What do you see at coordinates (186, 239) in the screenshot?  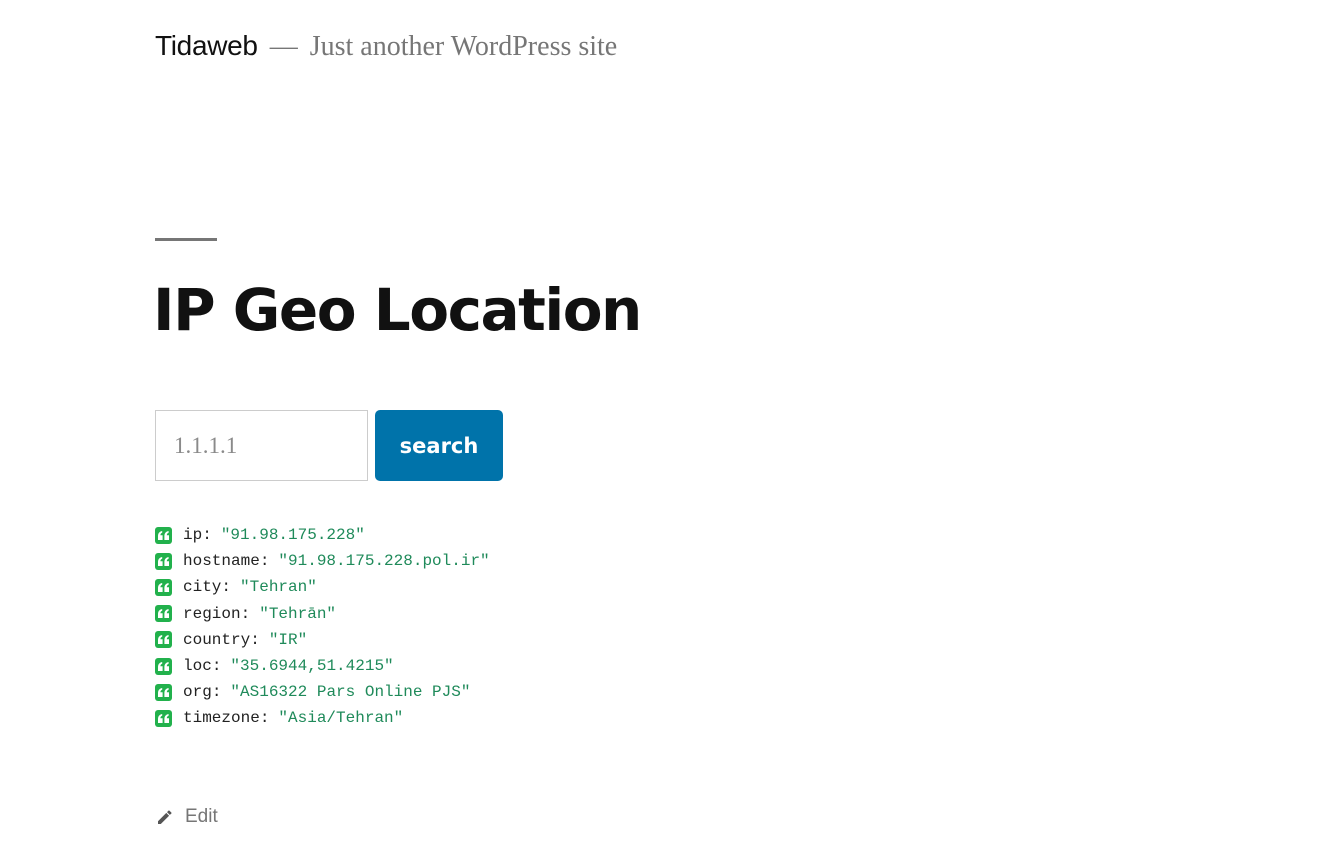 I see `title-divider` at bounding box center [186, 239].